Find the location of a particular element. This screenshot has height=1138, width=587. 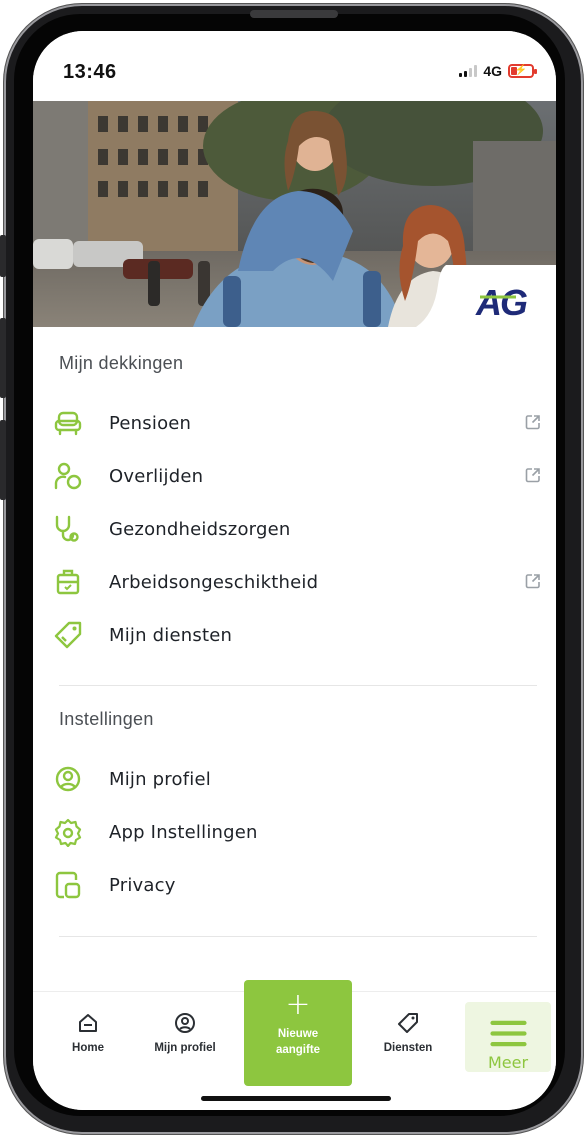

signal-icon is located at coordinates (468, 71).